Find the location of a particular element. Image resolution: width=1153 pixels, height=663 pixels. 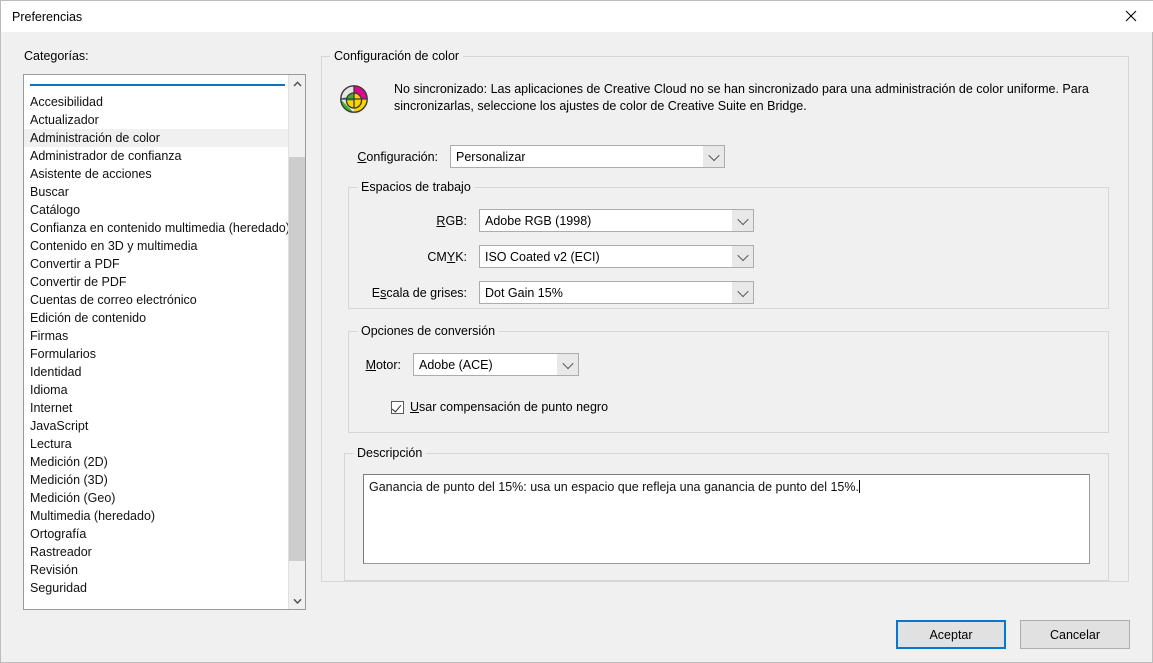

list-item: Multimedia (heredado) is located at coordinates (156, 516).